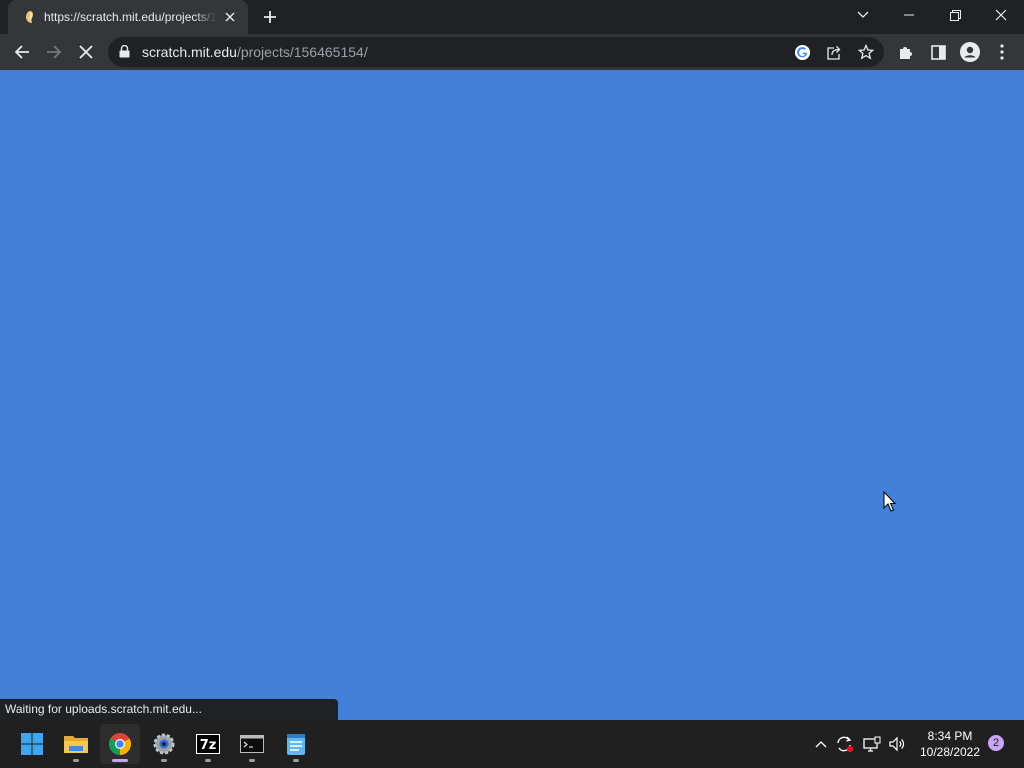  I want to click on clock-time: 8:34 PM, so click(950, 736).